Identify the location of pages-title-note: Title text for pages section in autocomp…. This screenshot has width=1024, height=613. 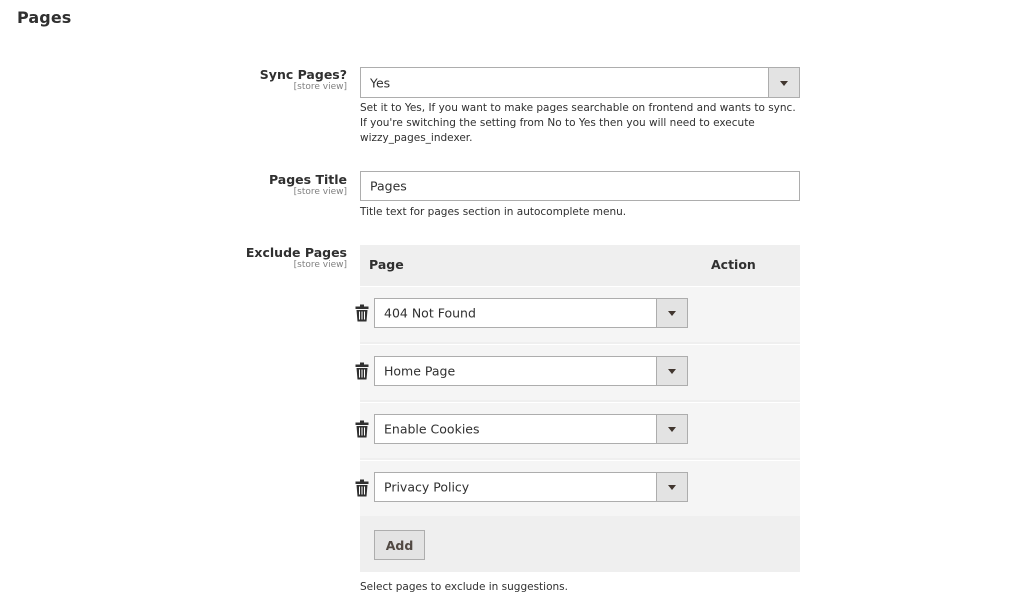
(493, 212).